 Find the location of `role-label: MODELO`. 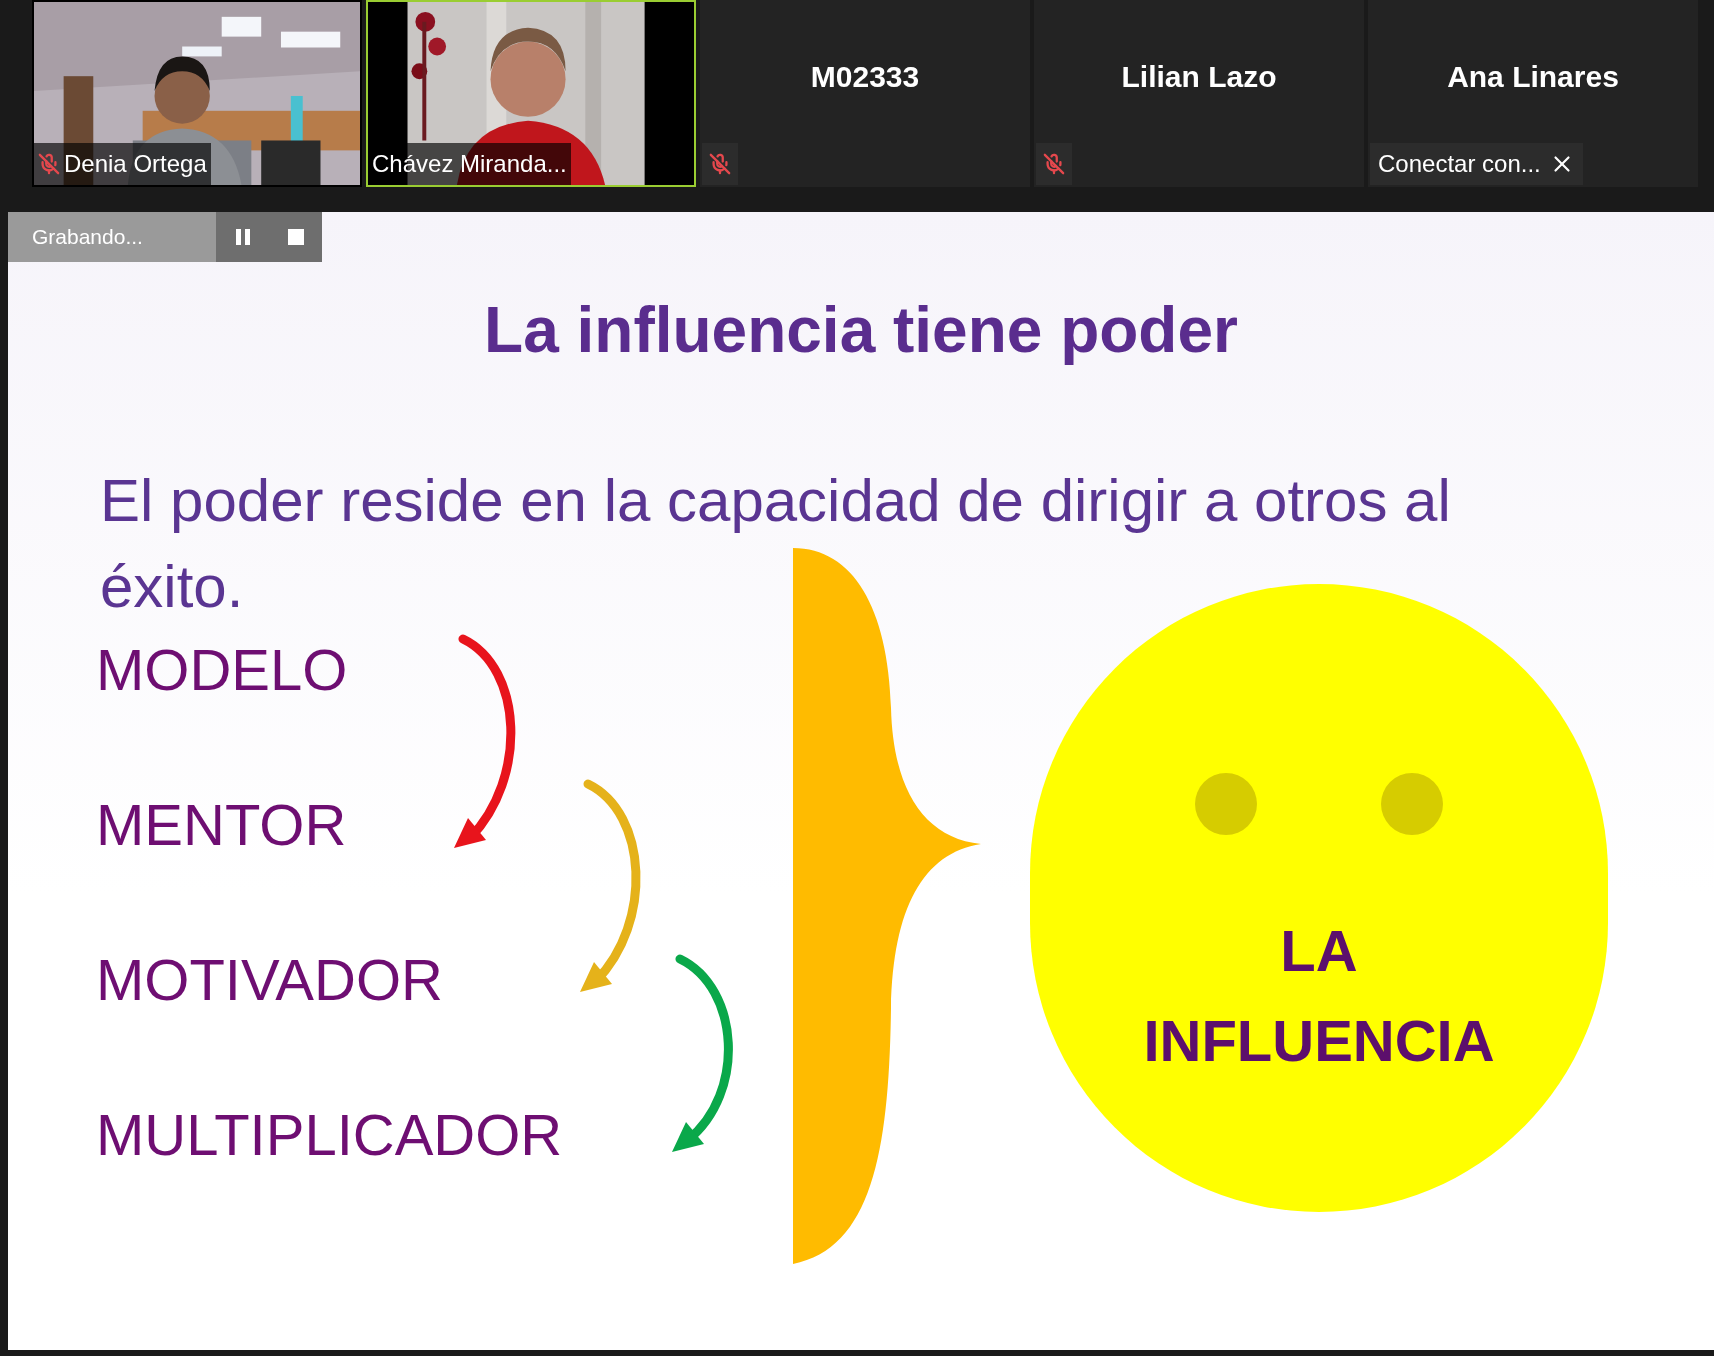

role-label: MODELO is located at coordinates (222, 670).